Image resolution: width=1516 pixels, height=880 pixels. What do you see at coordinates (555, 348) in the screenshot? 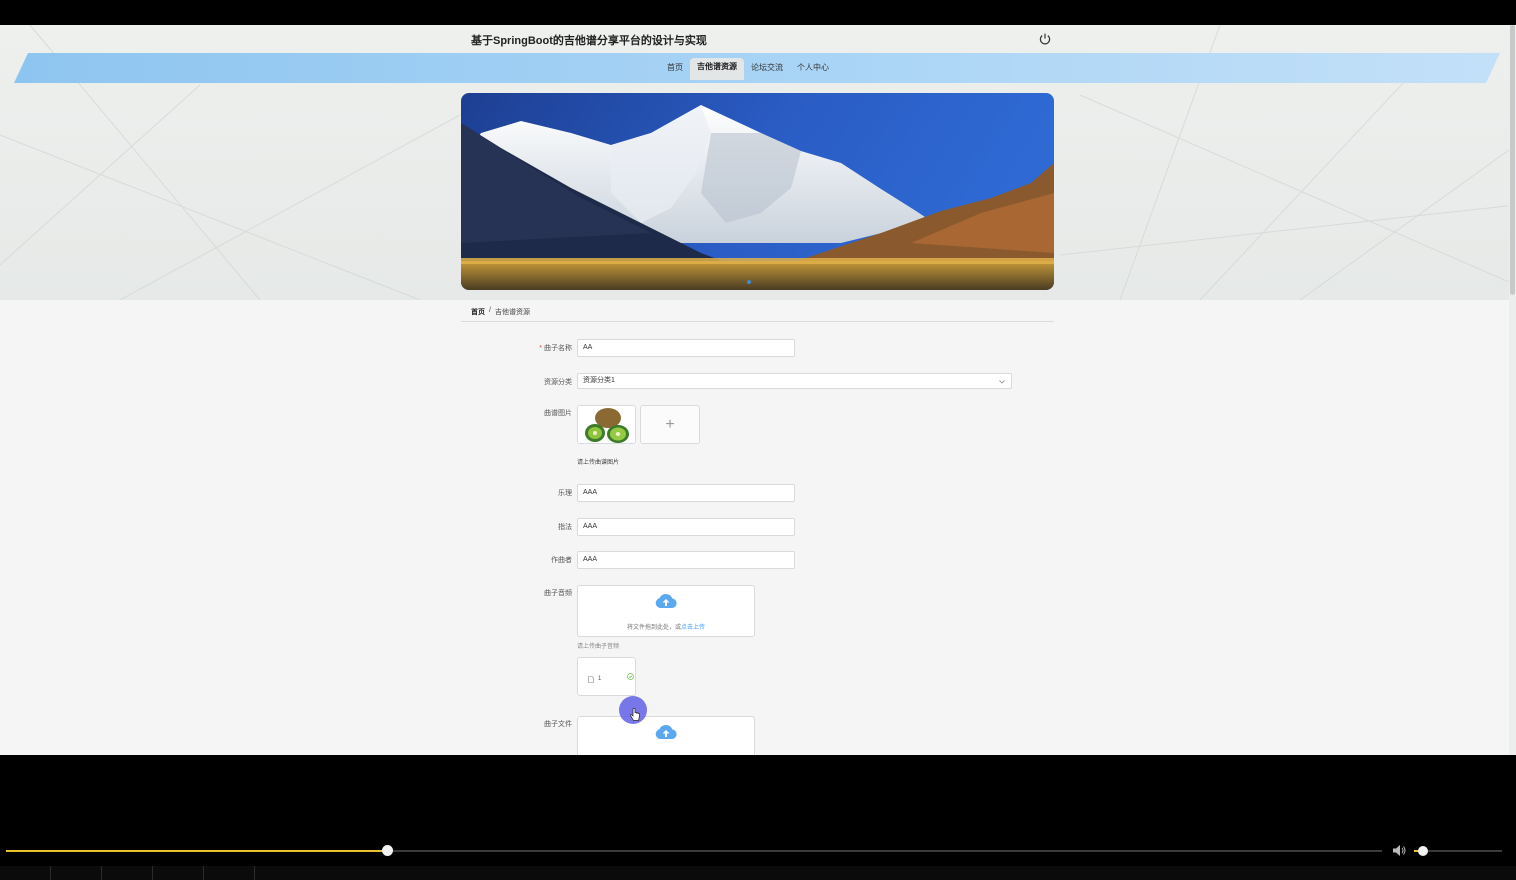
I see `song-name-label: * 曲子名称` at bounding box center [555, 348].